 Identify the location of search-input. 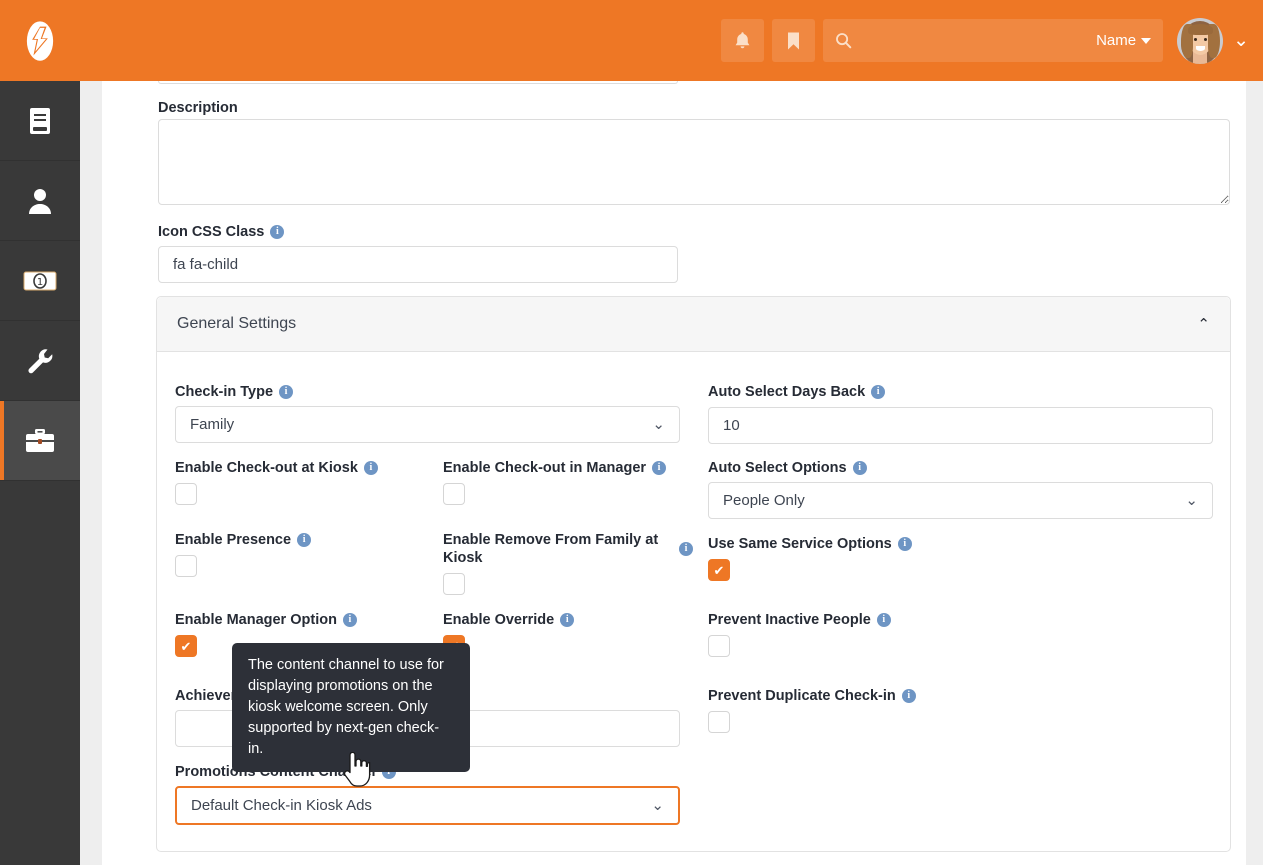
(975, 40).